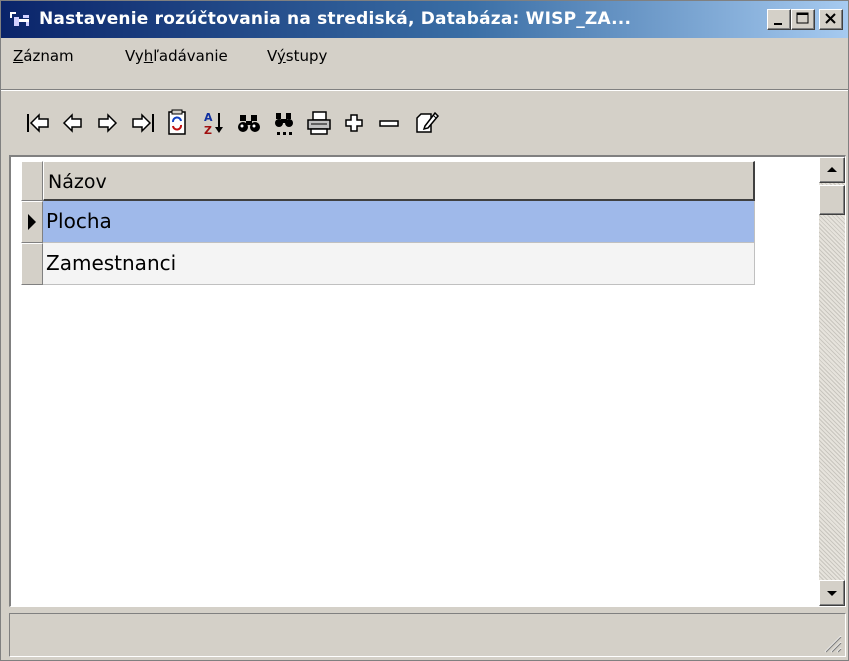 The width and height of the screenshot is (849, 661). I want to click on print-button, so click(319, 123).